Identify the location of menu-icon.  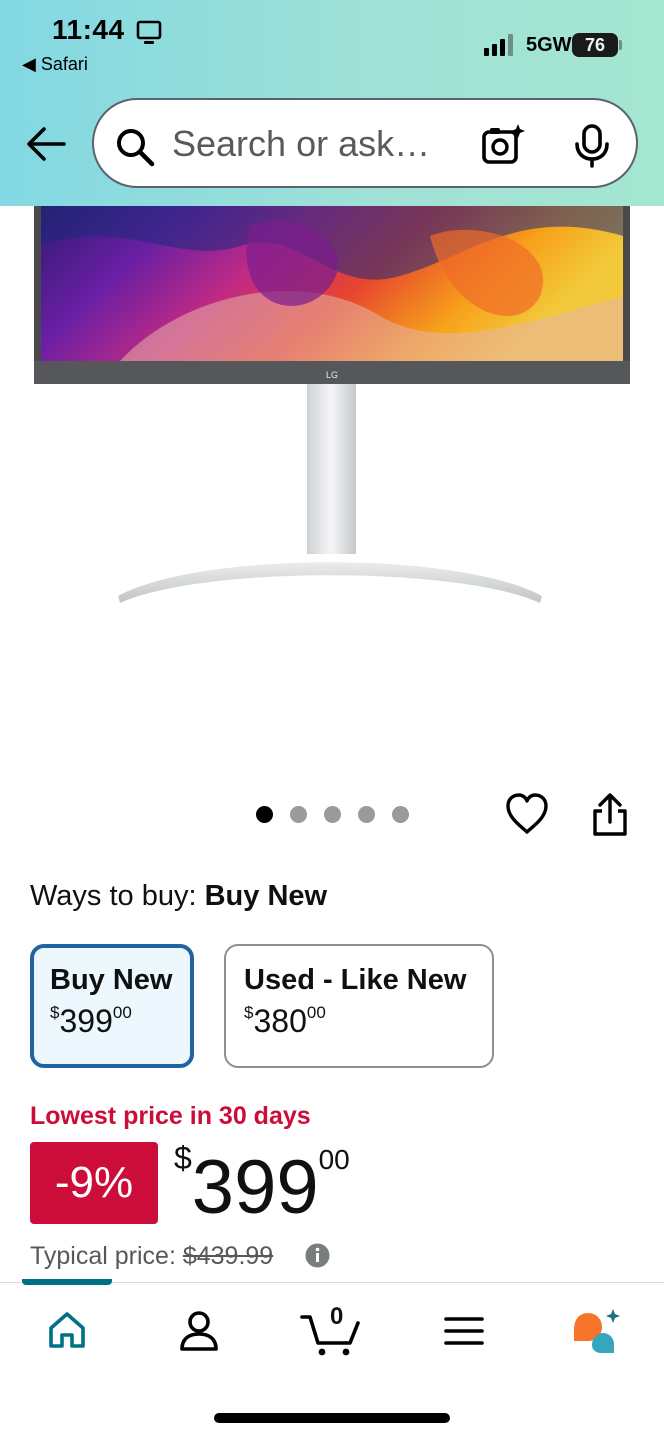
(464, 1331).